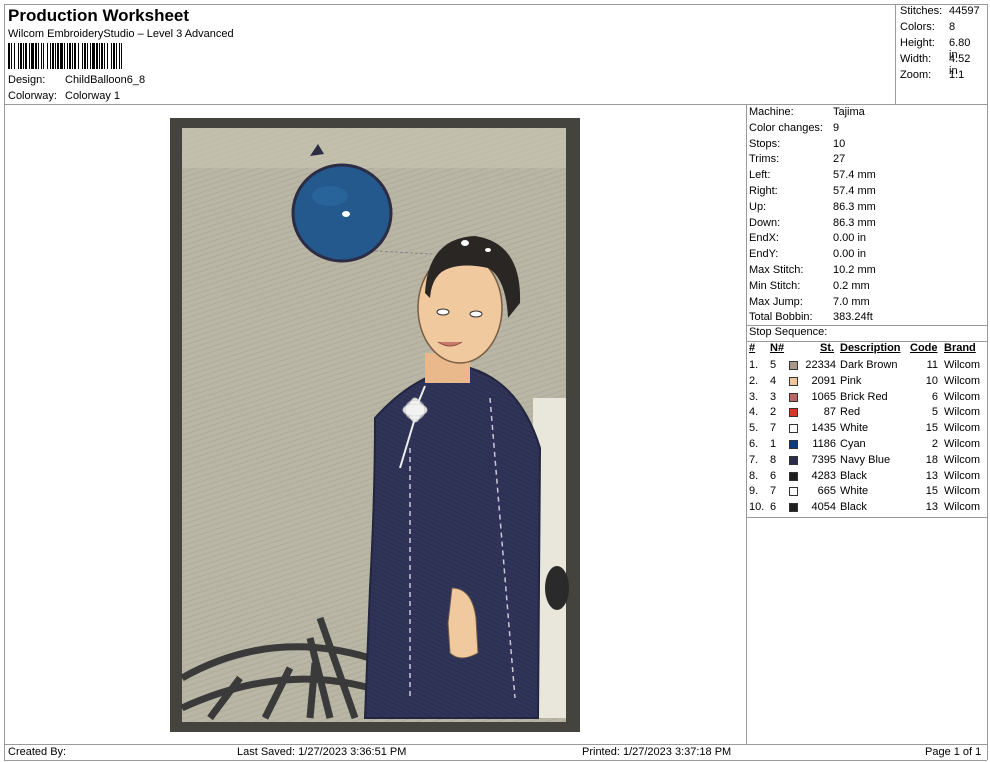 The height and width of the screenshot is (762, 990). I want to click on info-label: Machine:, so click(771, 112).